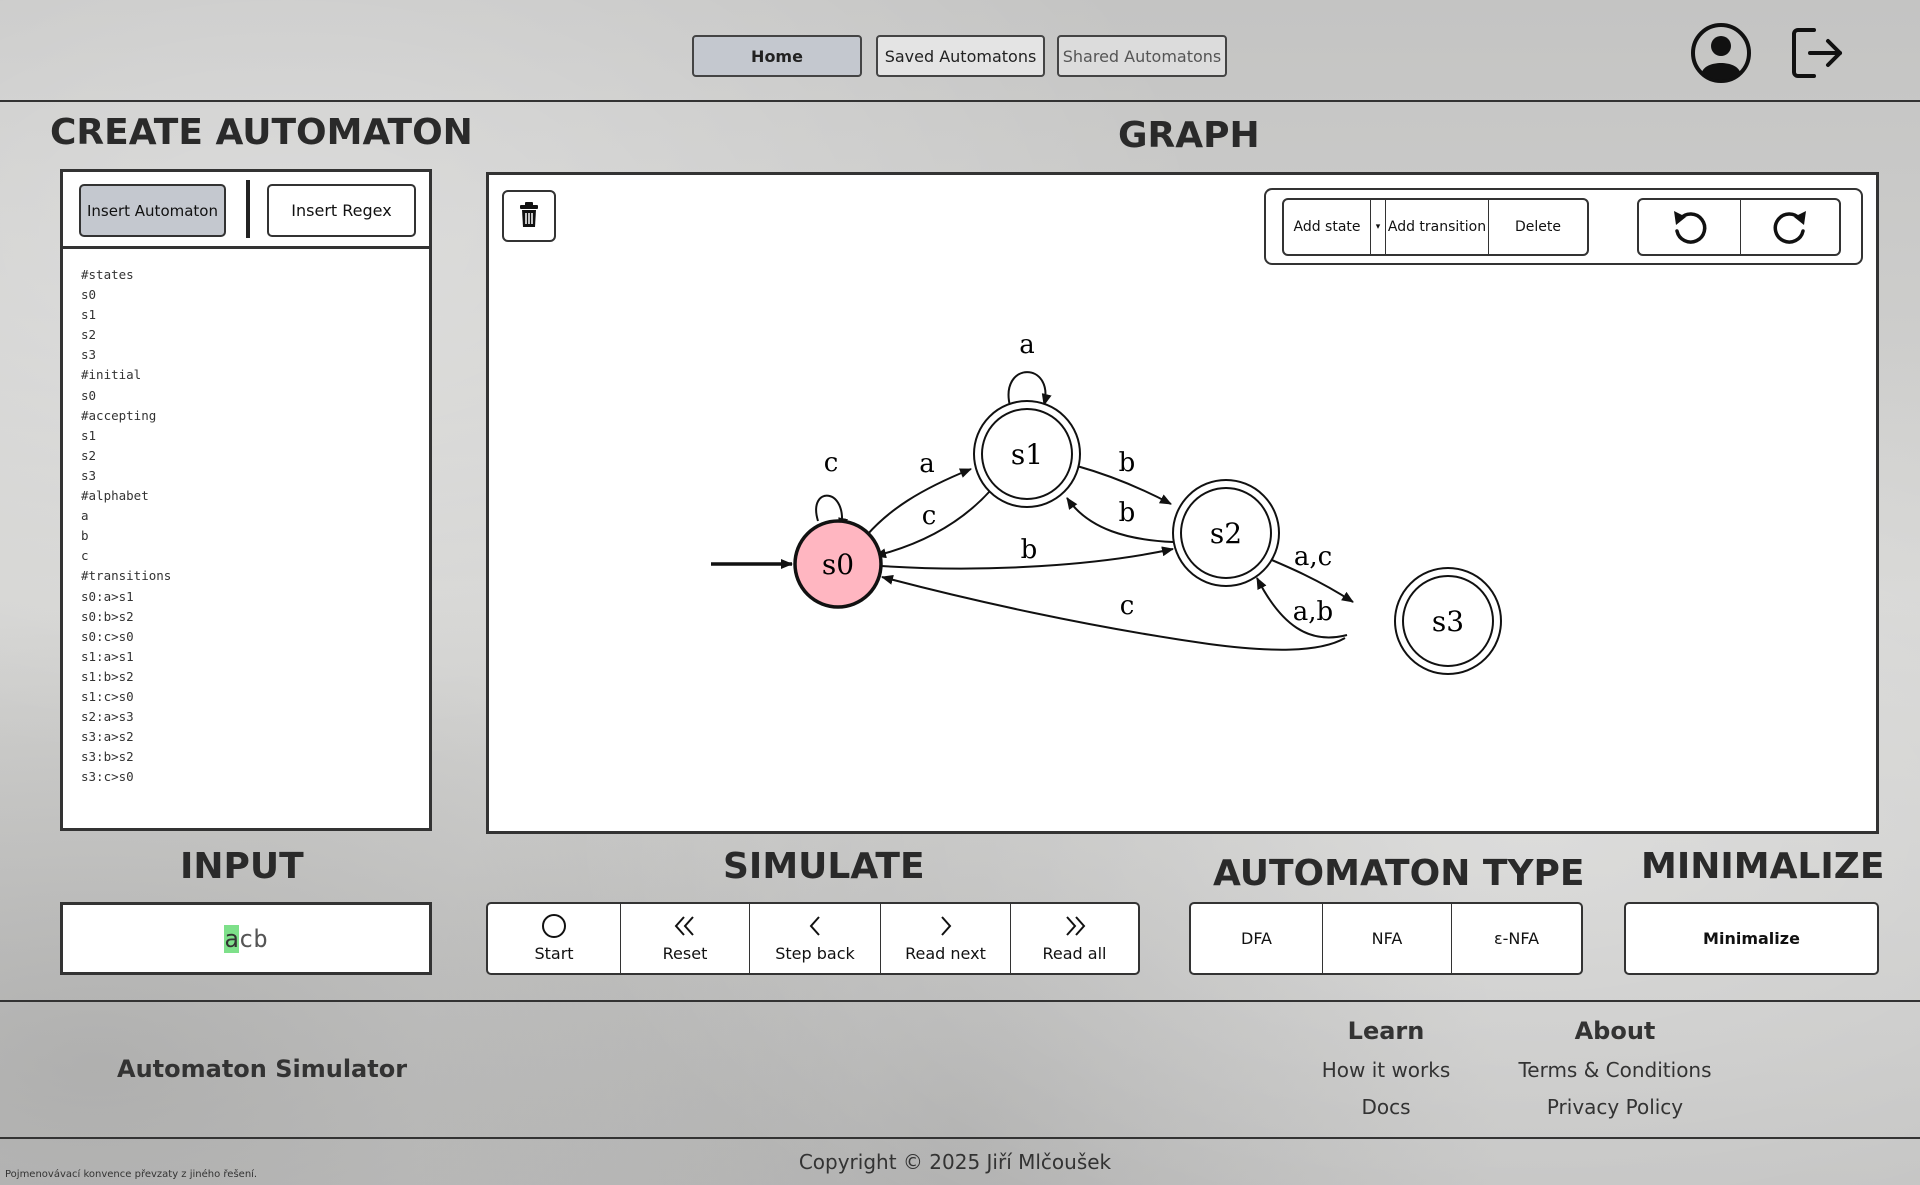  What do you see at coordinates (1142, 56) in the screenshot?
I see `nav-shared-automatons-button: Shared Automatons` at bounding box center [1142, 56].